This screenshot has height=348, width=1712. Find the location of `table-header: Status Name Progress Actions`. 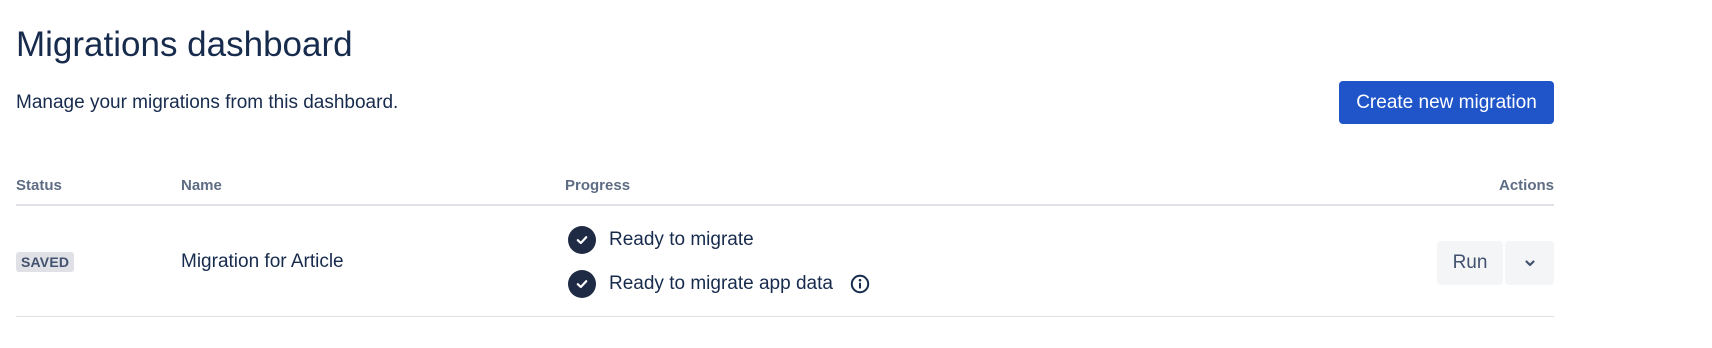

table-header: Status Name Progress Actions is located at coordinates (785, 188).